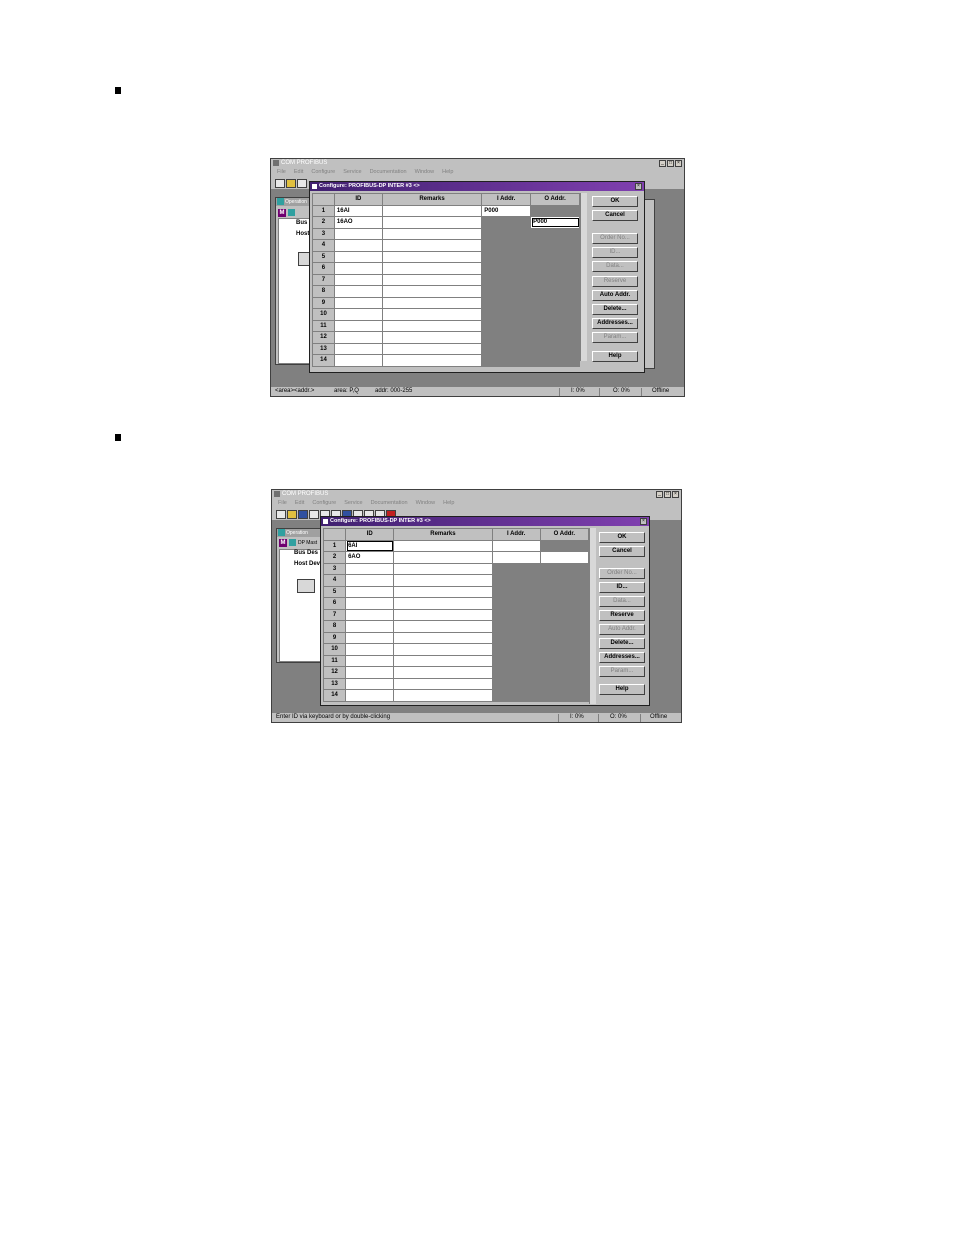 The height and width of the screenshot is (1235, 954). I want to click on open-folder-icon, so click(292, 514).